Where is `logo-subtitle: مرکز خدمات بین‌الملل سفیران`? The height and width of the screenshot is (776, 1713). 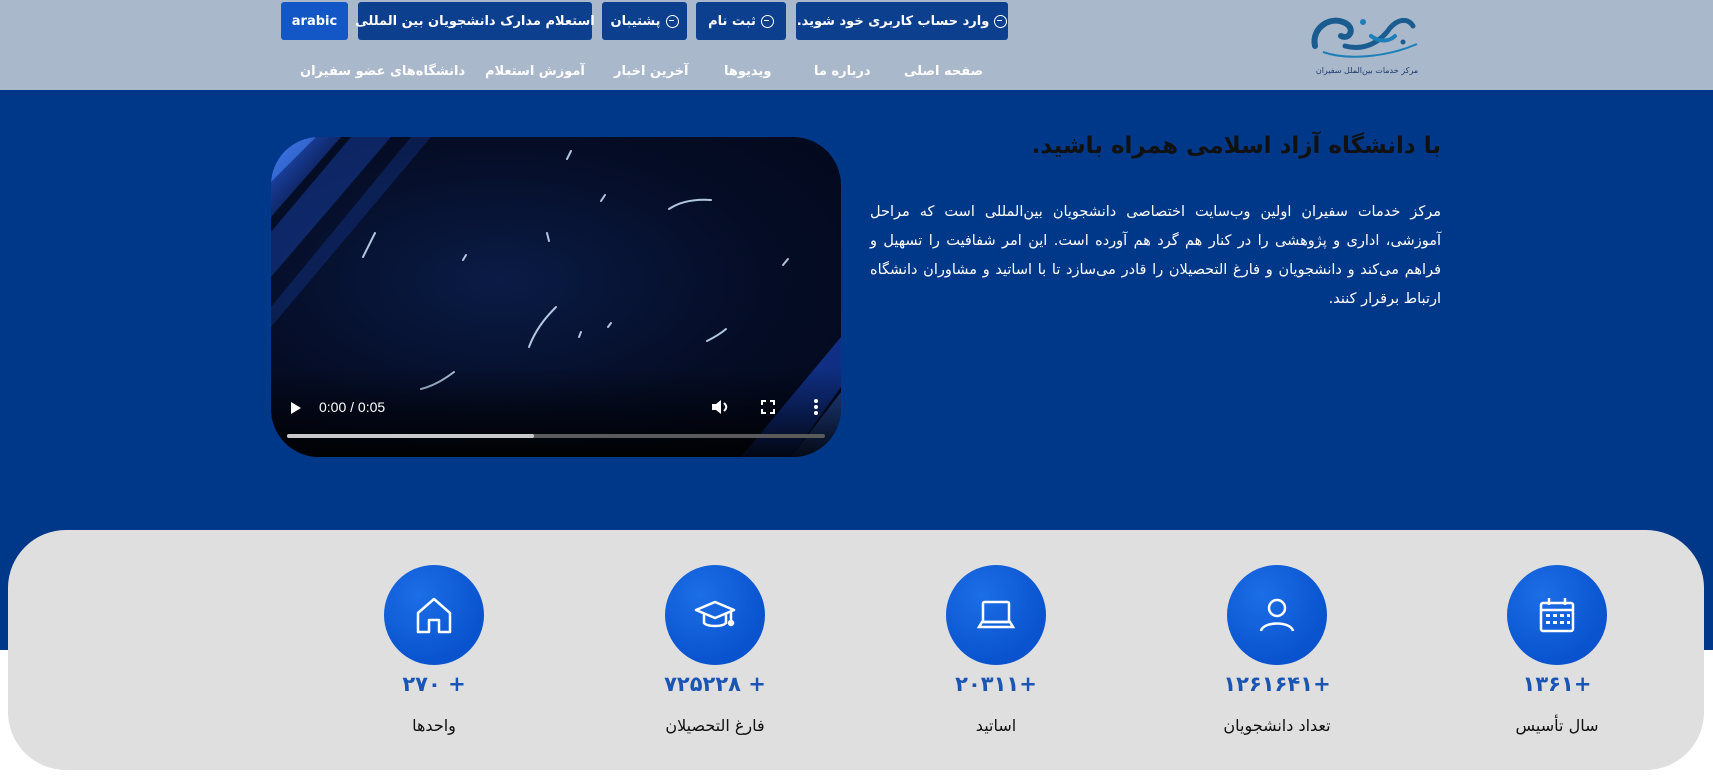 logo-subtitle: مرکز خدمات بین‌الملل سفیران is located at coordinates (1367, 70).